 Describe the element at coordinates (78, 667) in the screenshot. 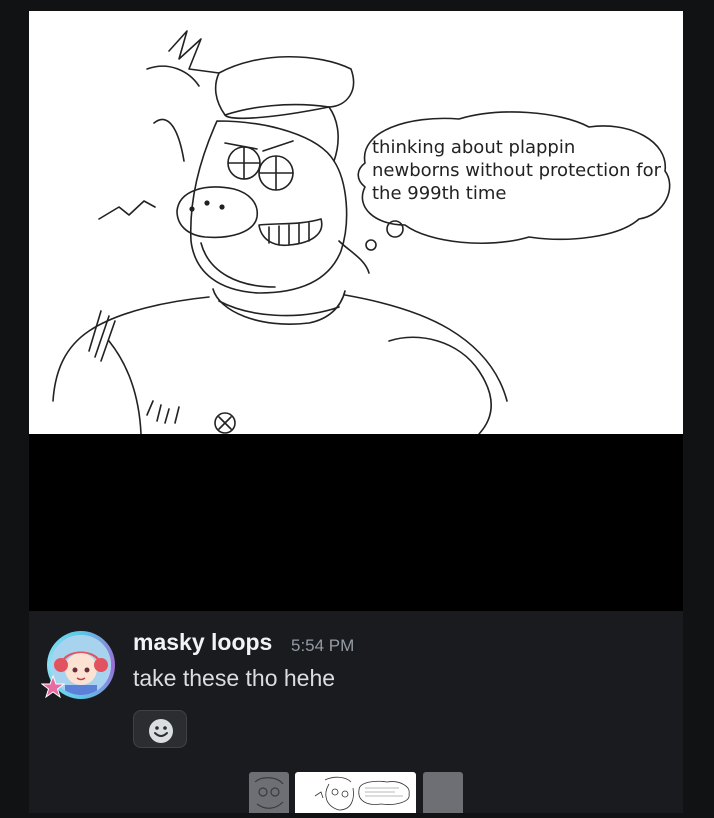

I see `avatar` at that location.